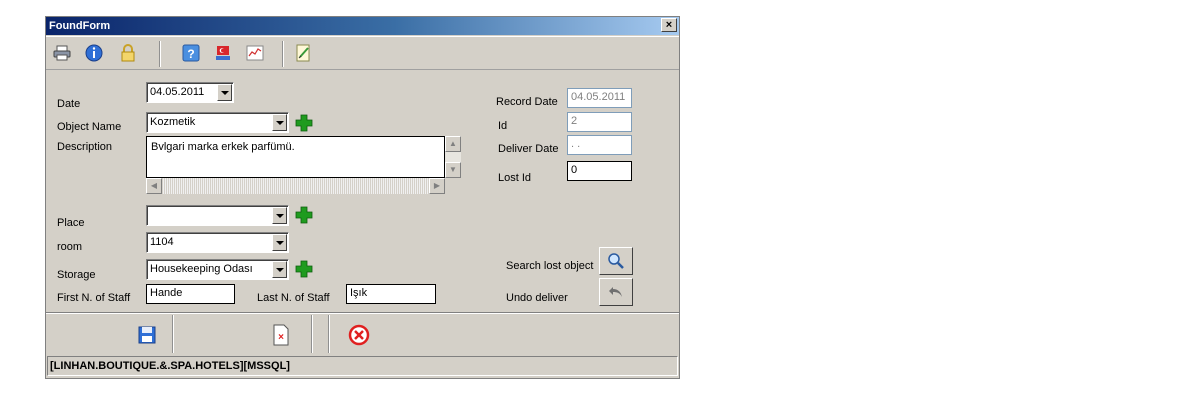  What do you see at coordinates (669, 25) in the screenshot?
I see `close-button: ×` at bounding box center [669, 25].